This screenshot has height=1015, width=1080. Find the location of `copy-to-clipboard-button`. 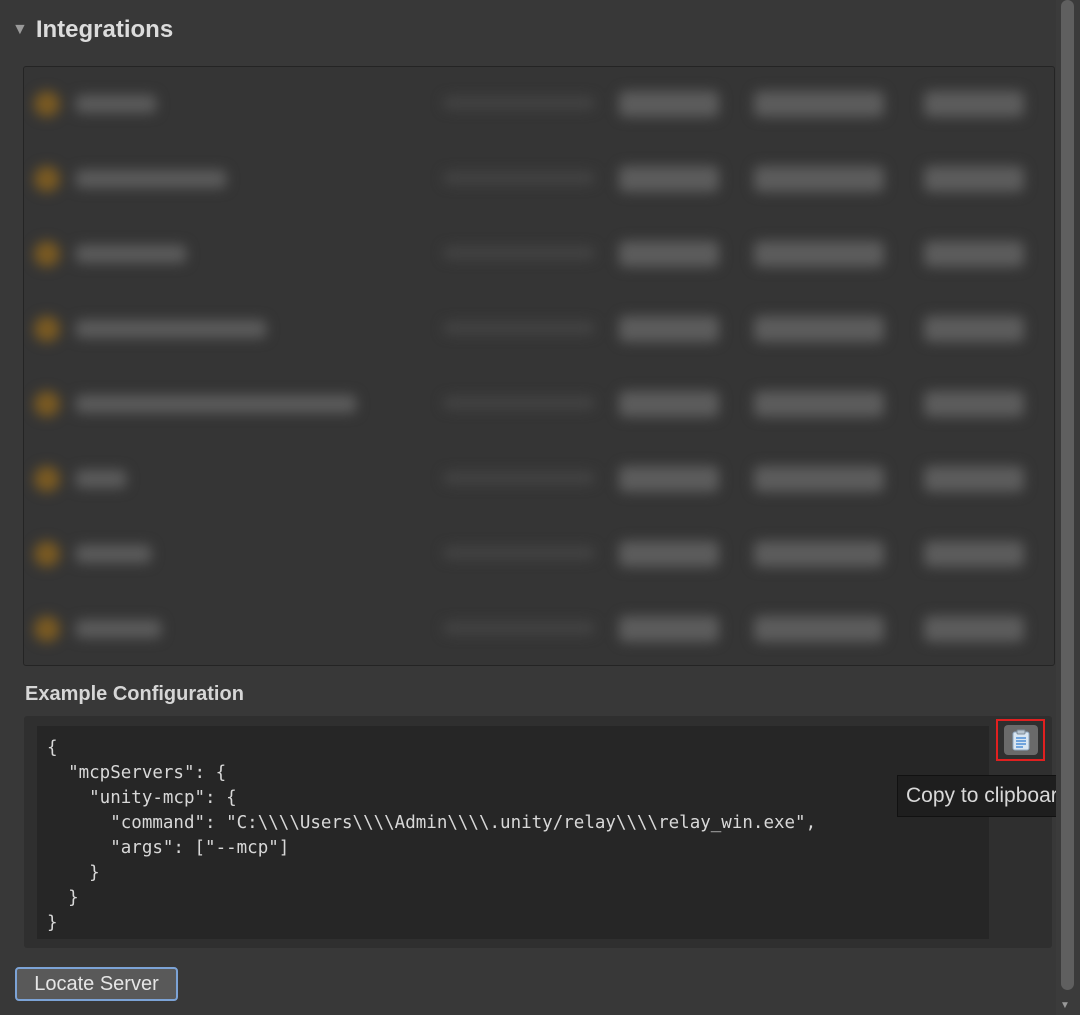

copy-to-clipboard-button is located at coordinates (1020, 740).